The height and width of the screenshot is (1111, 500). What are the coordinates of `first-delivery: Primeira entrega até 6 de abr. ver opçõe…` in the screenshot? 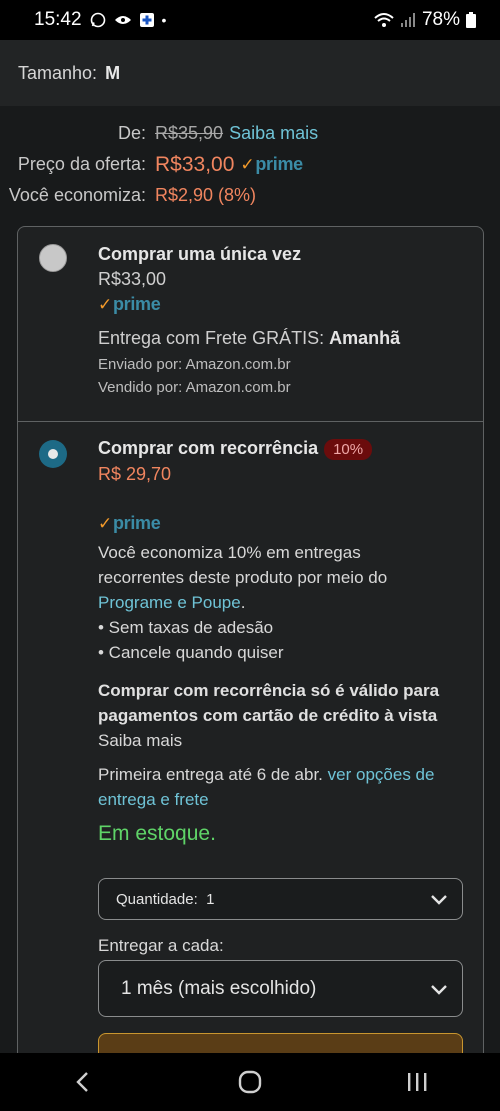 It's located at (283, 787).